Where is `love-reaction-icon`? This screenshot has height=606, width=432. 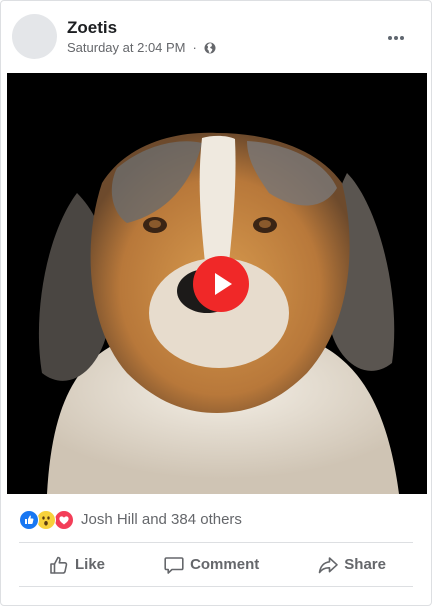 love-reaction-icon is located at coordinates (64, 520).